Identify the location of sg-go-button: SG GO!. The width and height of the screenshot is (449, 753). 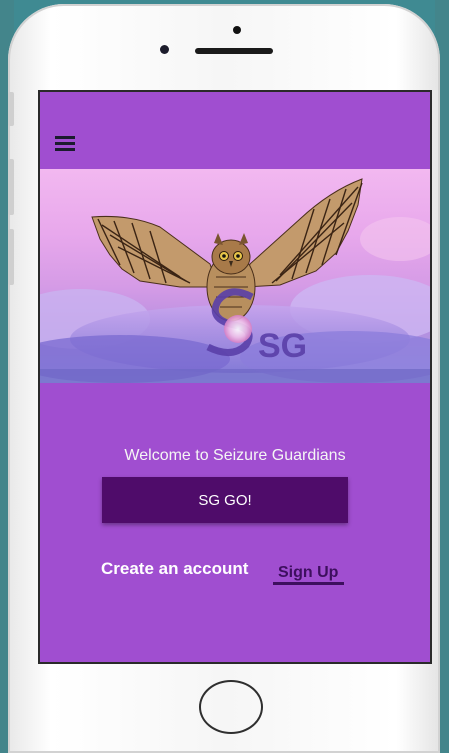
(225, 500).